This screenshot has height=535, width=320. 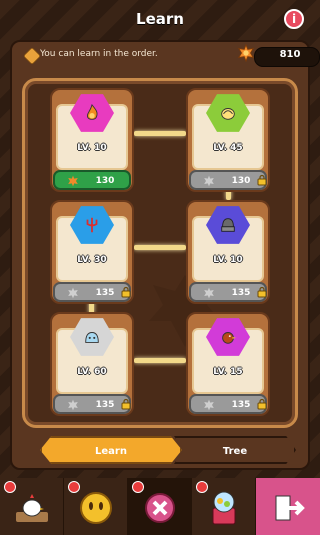 I want to click on order-hint: You can learn in the order., so click(x=99, y=54).